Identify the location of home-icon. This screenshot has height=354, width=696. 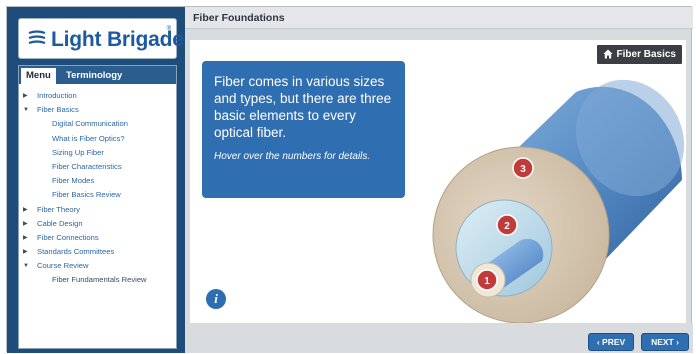
(607, 54).